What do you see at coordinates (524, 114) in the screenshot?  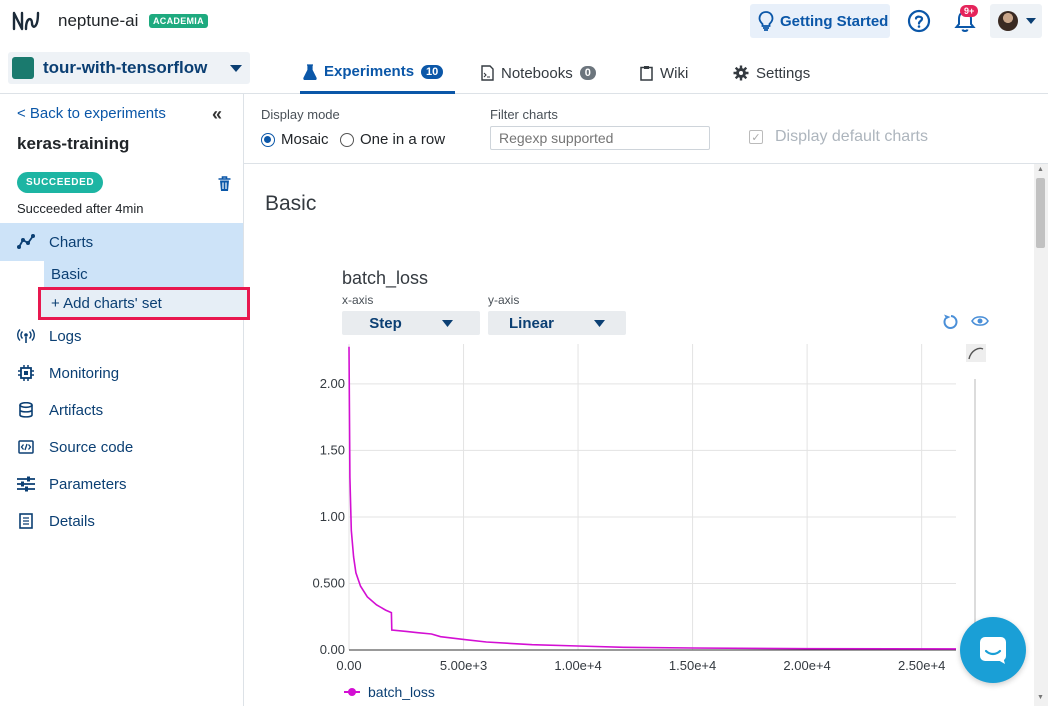 I see `filter-charts-label: Filter charts` at bounding box center [524, 114].